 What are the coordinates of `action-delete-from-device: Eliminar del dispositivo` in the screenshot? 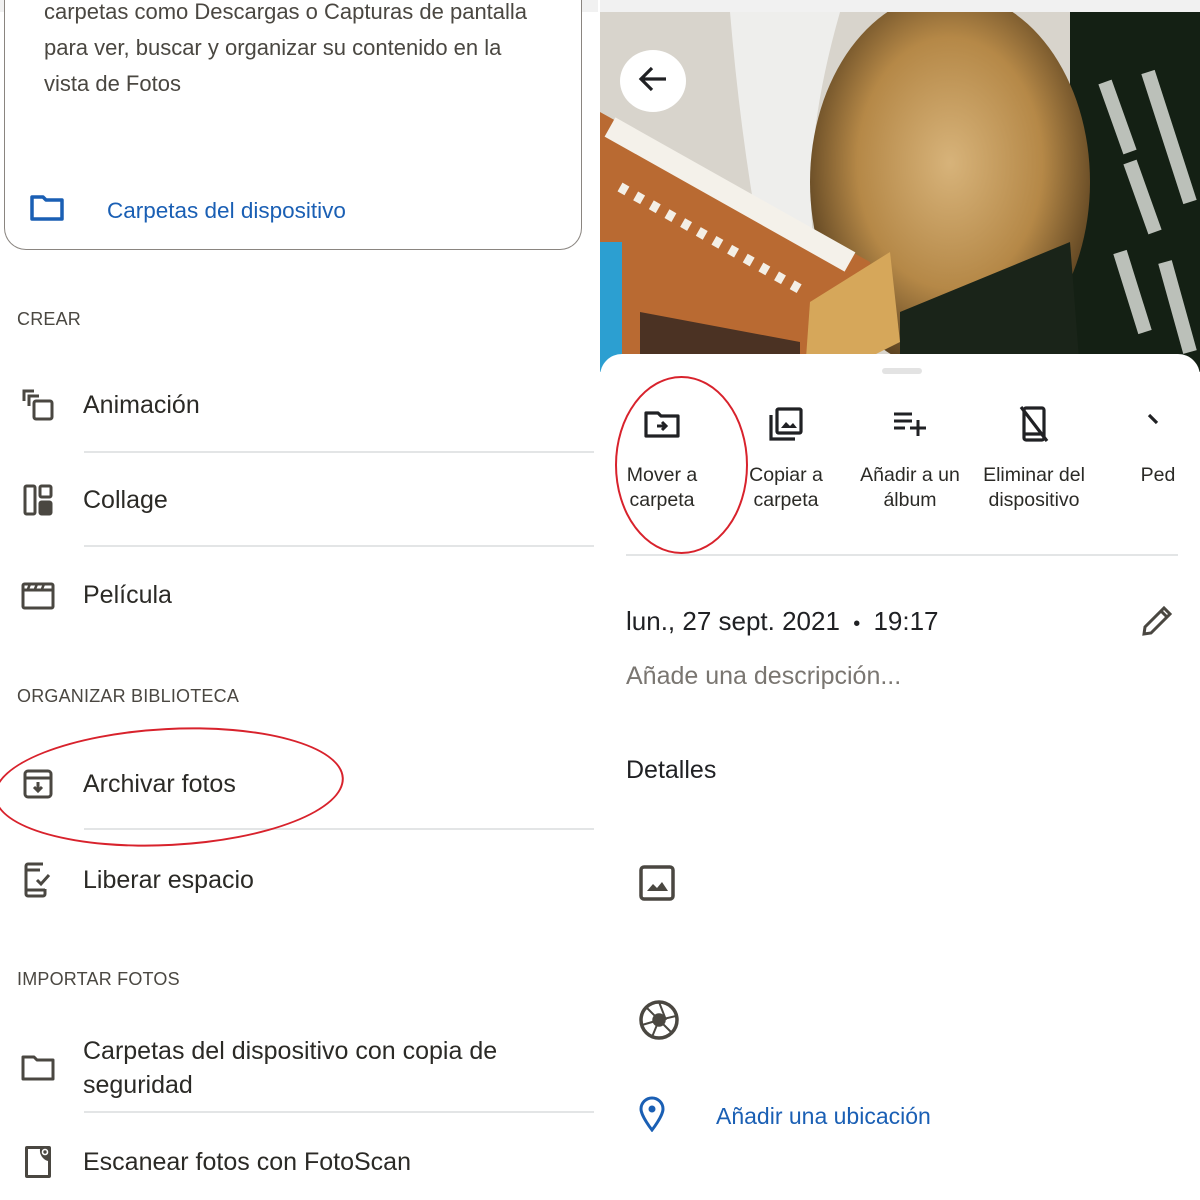 It's located at (1034, 456).